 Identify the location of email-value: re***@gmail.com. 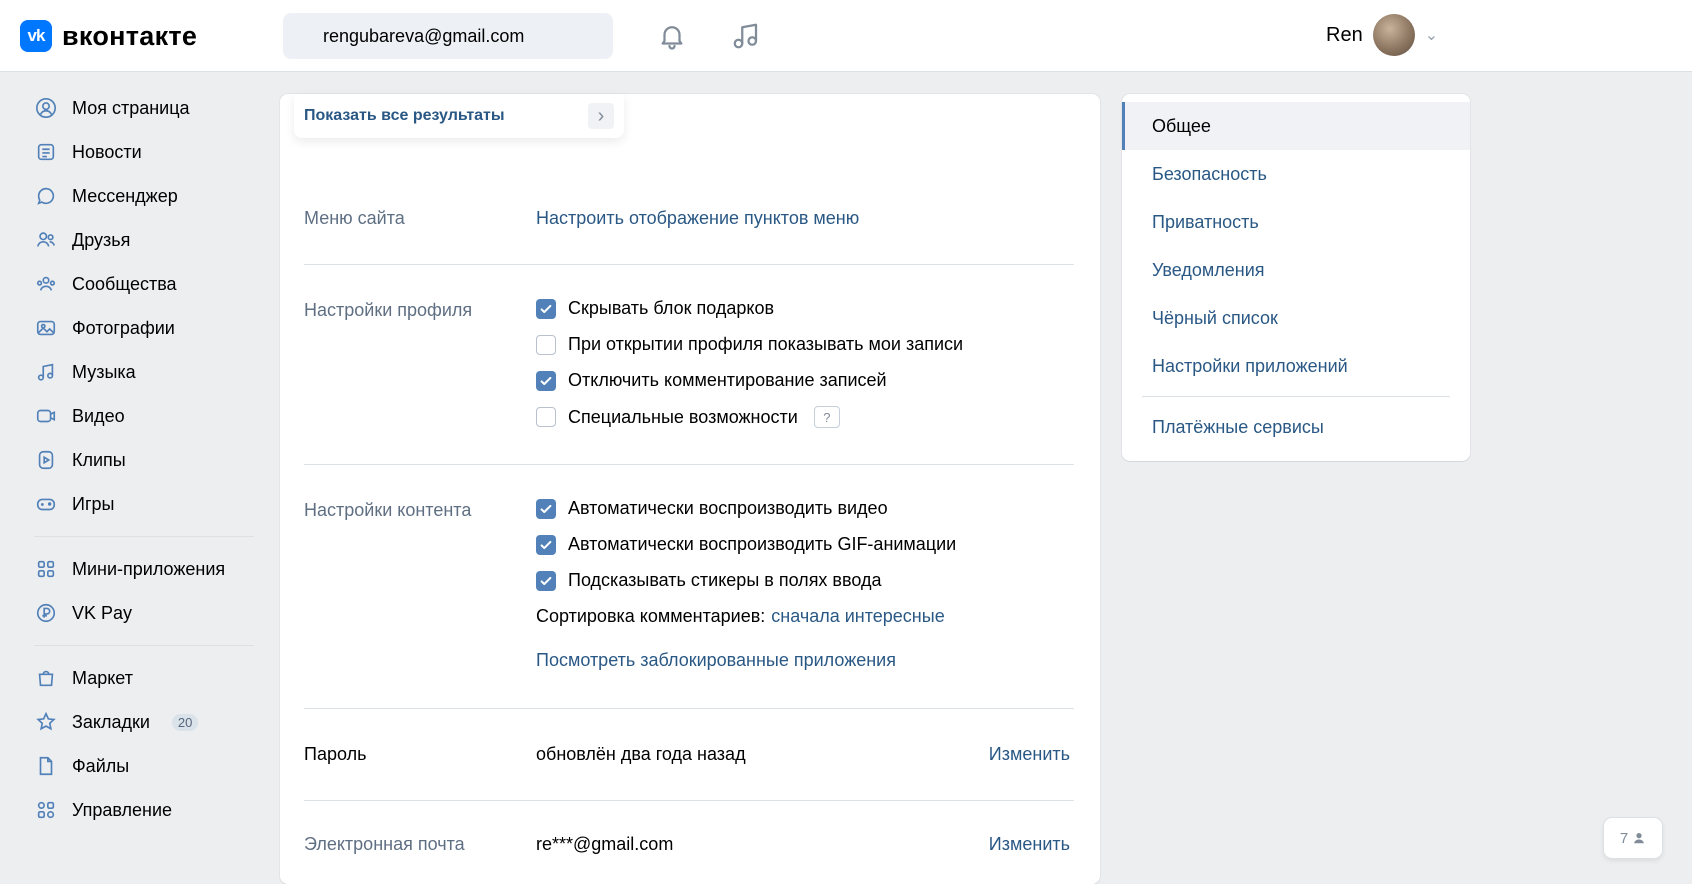
(605, 844).